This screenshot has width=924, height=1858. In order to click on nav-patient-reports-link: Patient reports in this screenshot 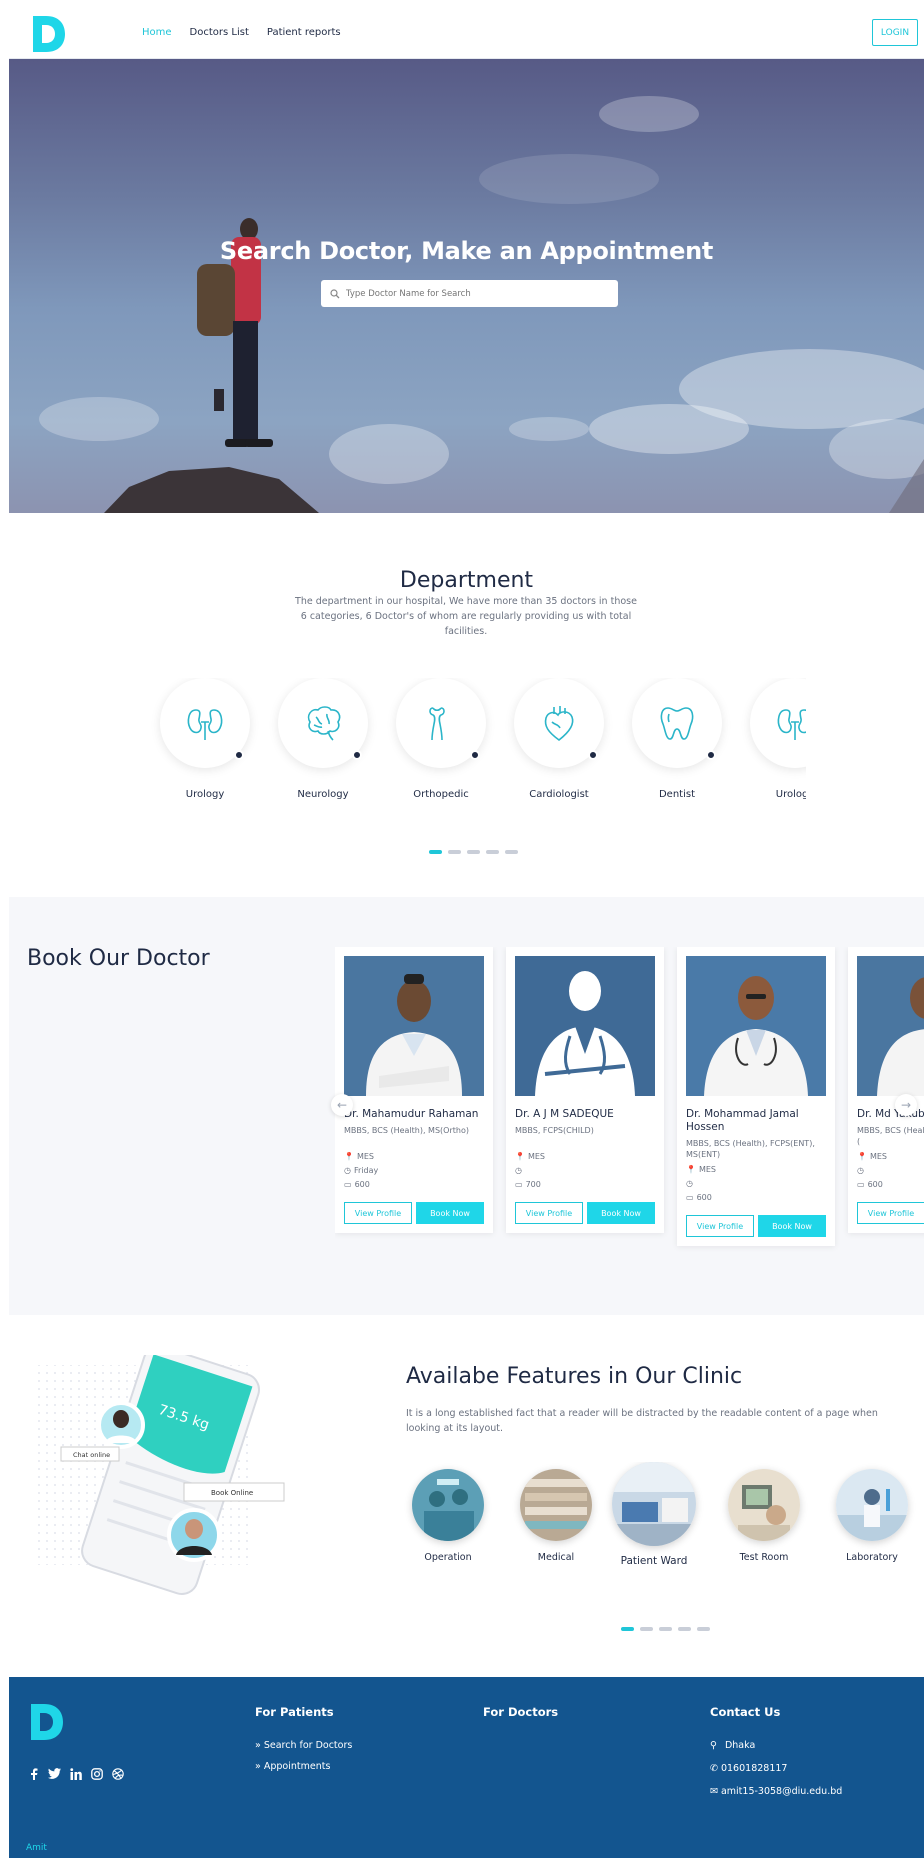, I will do `click(304, 32)`.